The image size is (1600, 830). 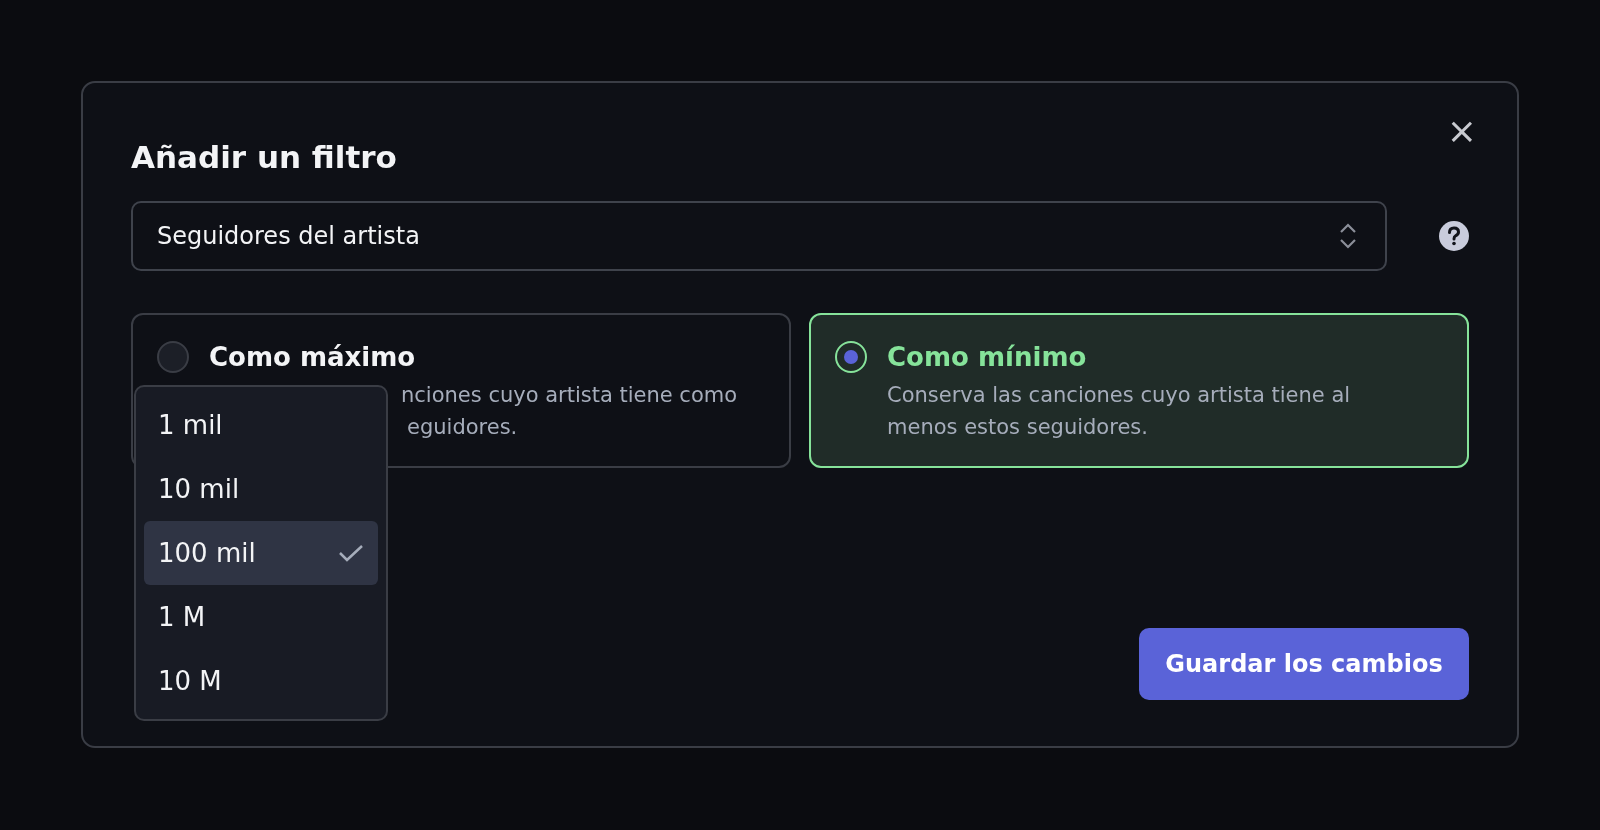 What do you see at coordinates (1454, 236) in the screenshot?
I see `help-icon` at bounding box center [1454, 236].